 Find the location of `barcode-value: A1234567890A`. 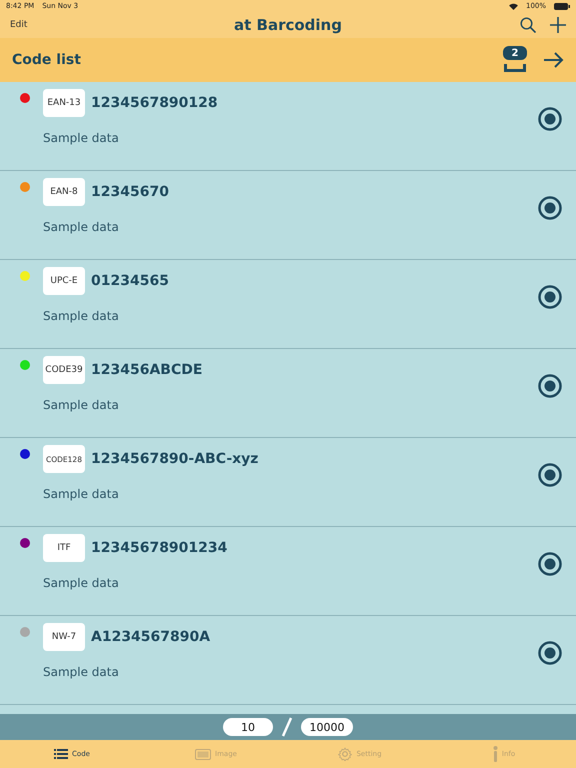

barcode-value: A1234567890A is located at coordinates (150, 637).